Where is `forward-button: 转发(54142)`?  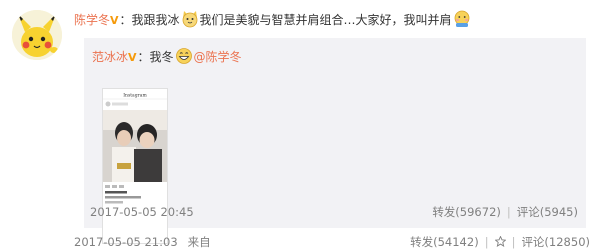
forward-button: 转发(54142) is located at coordinates (444, 242).